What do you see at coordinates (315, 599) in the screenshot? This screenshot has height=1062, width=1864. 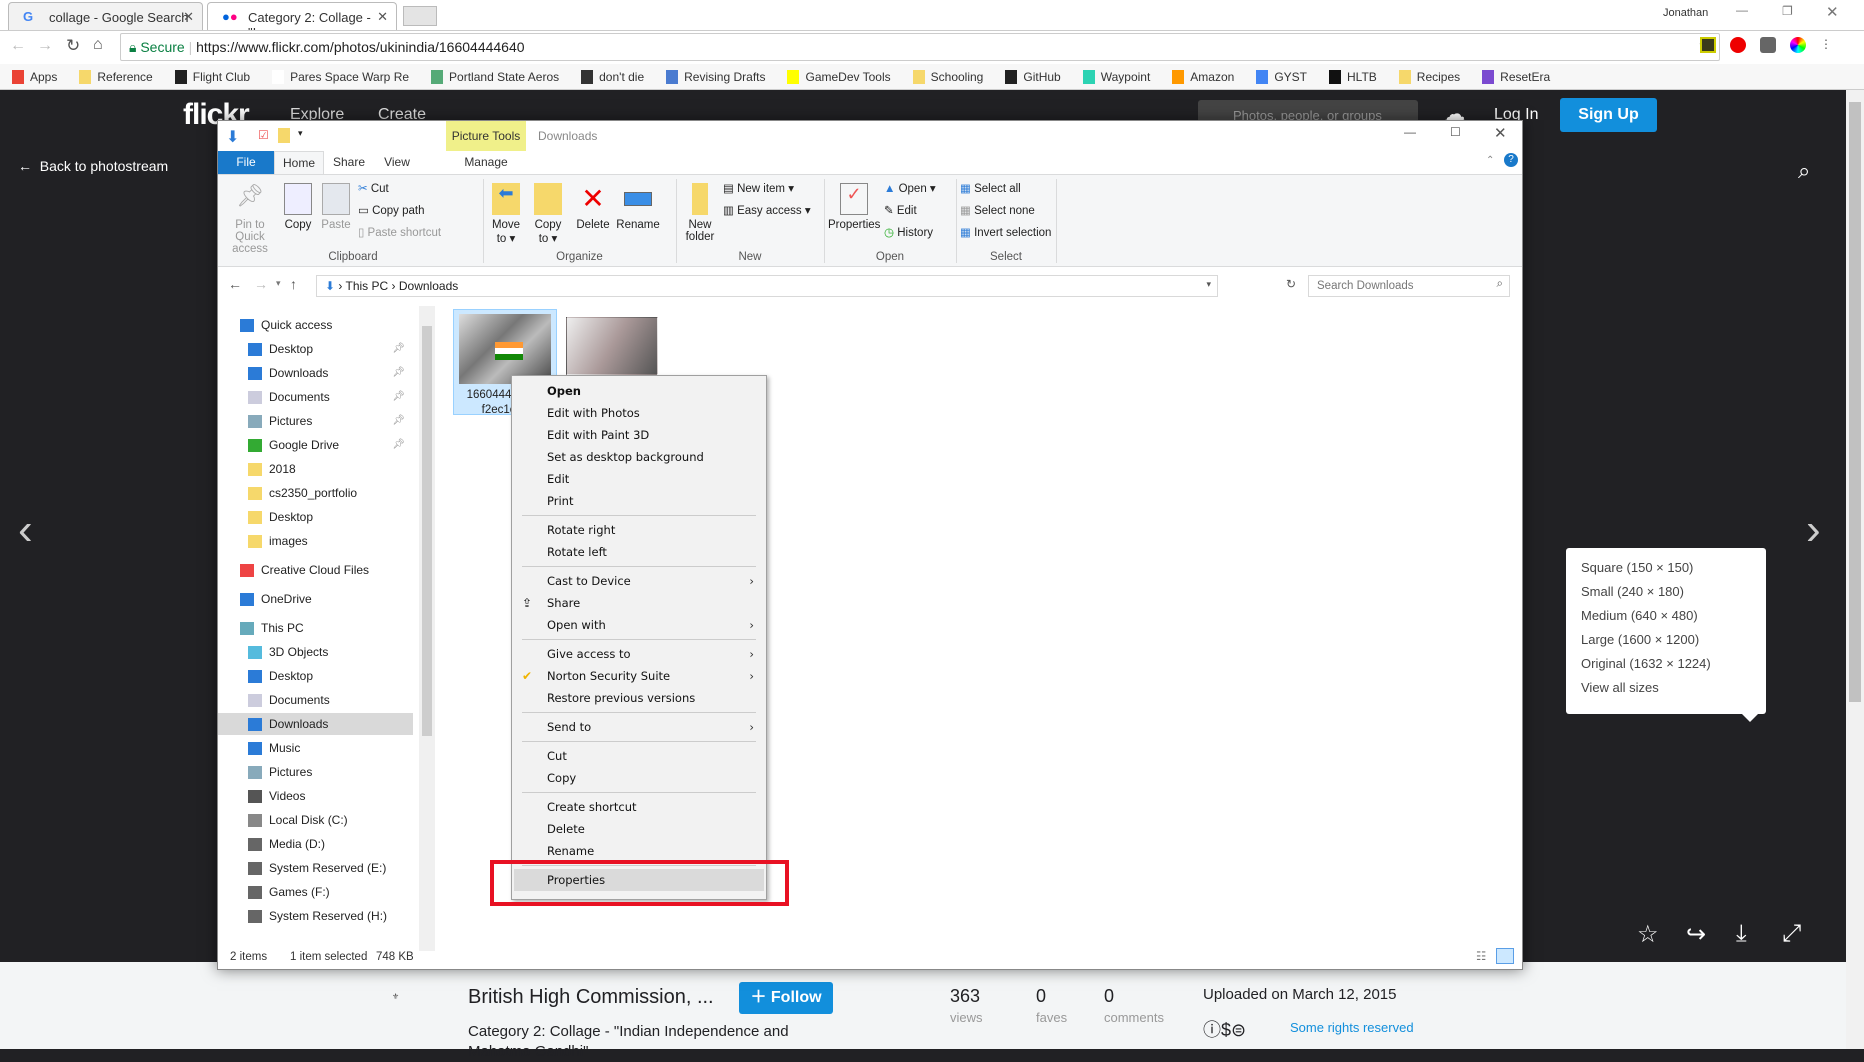 I see `nav-item: OneDrive` at bounding box center [315, 599].